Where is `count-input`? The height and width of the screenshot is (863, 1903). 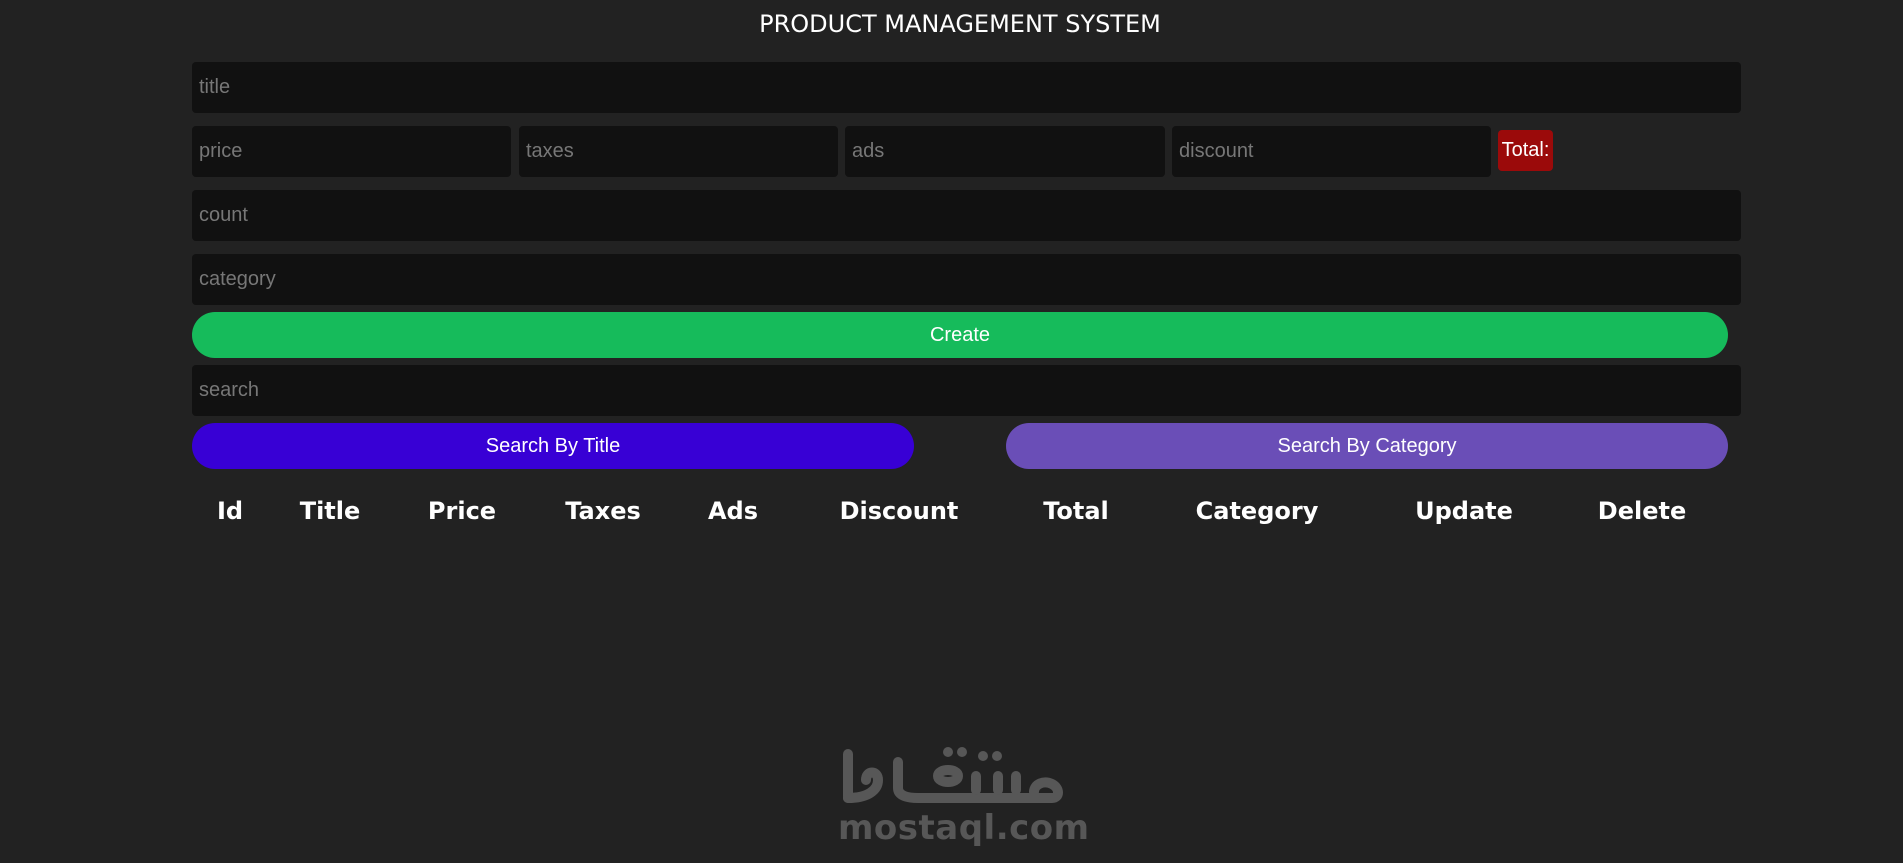
count-input is located at coordinates (966, 215).